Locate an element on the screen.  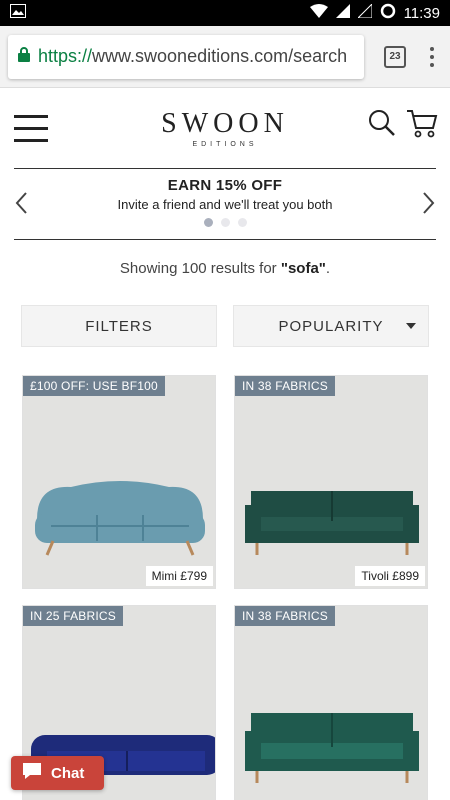
hamburger-menu-icon is located at coordinates (31, 128).